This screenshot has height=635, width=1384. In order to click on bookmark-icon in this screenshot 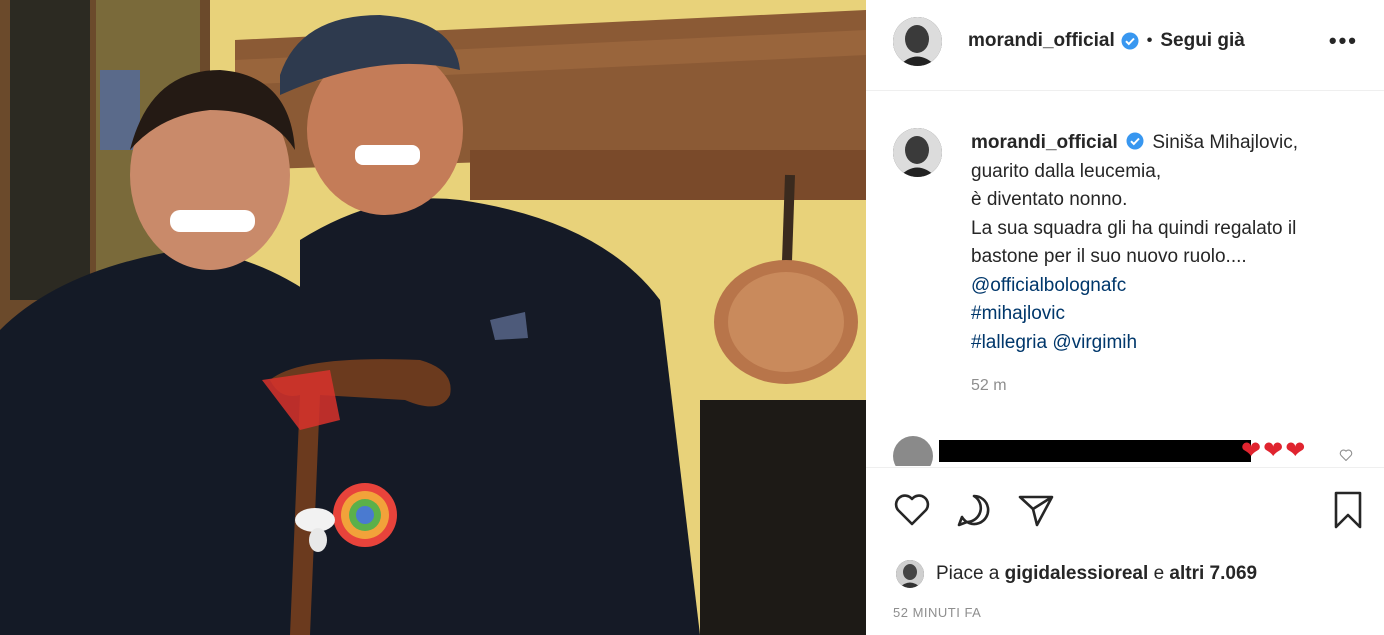, I will do `click(1348, 510)`.